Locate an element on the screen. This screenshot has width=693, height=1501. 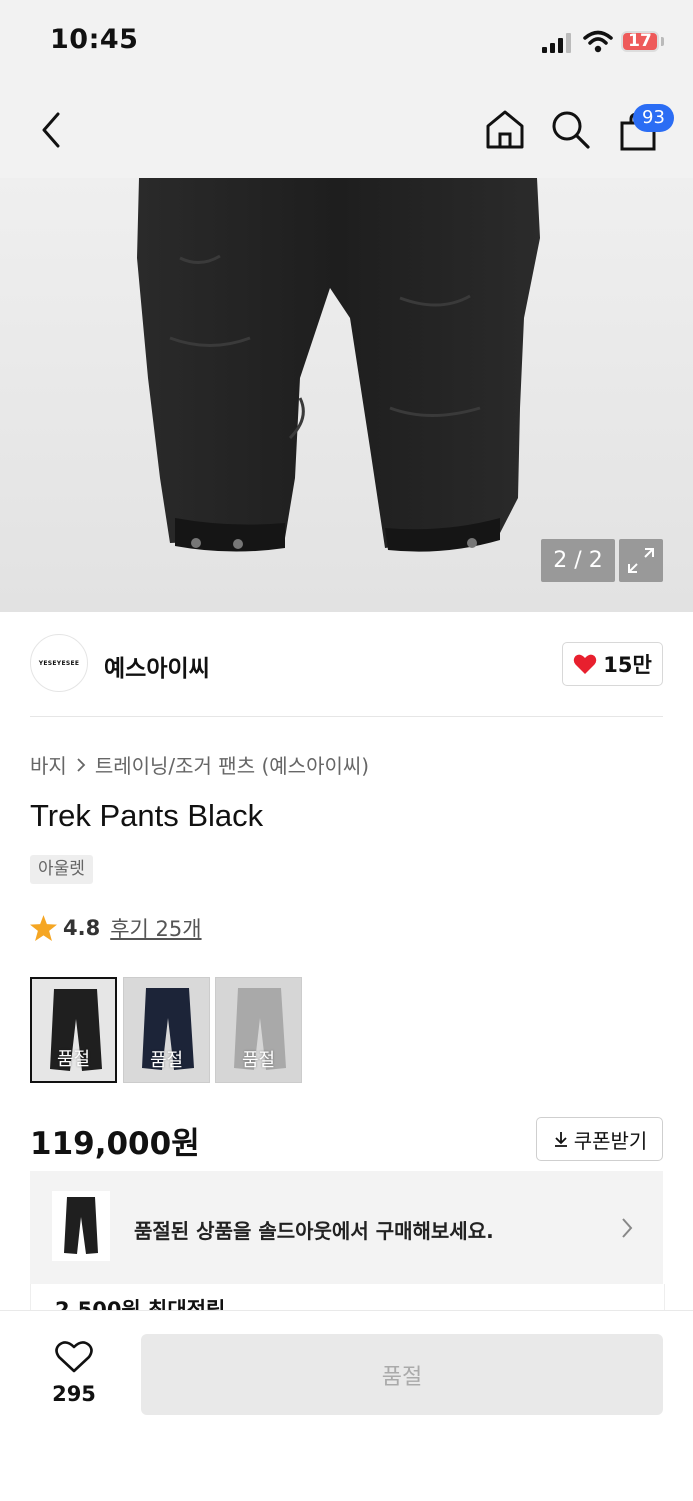
pants-thumbnail is located at coordinates (81, 1225).